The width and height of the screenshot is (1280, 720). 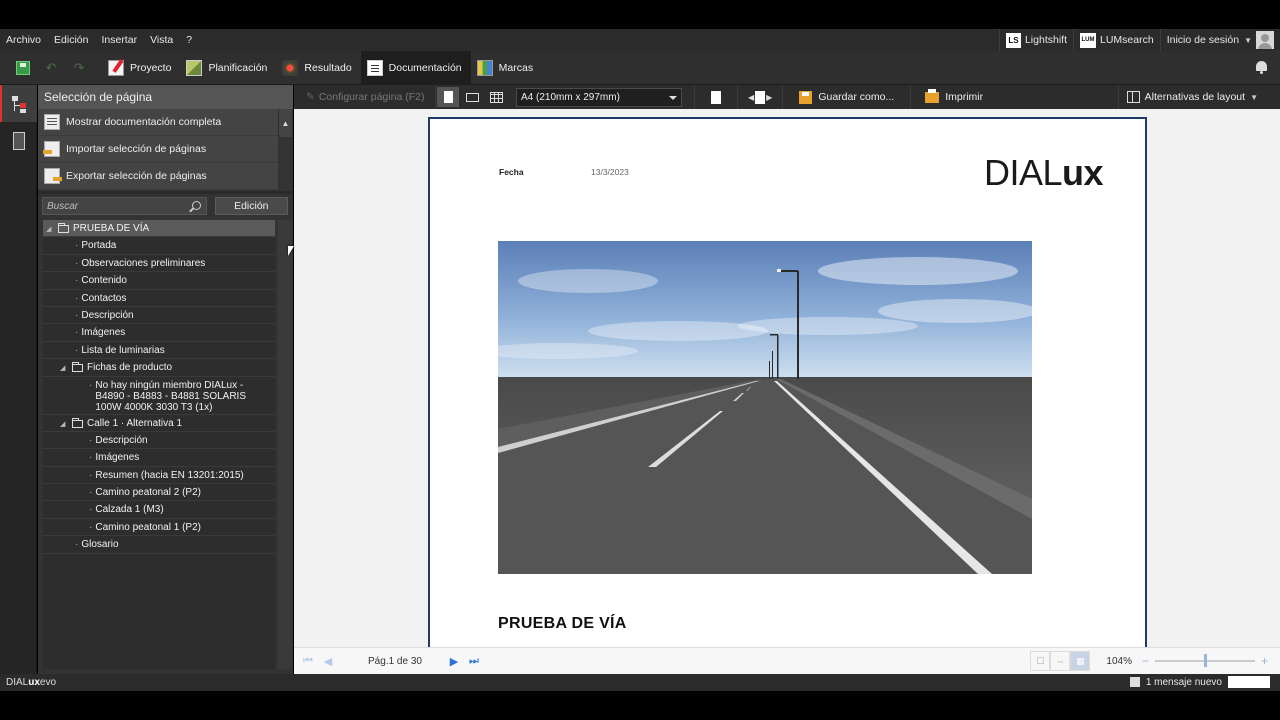 I want to click on chevron-down-icon, so click(x=673, y=97).